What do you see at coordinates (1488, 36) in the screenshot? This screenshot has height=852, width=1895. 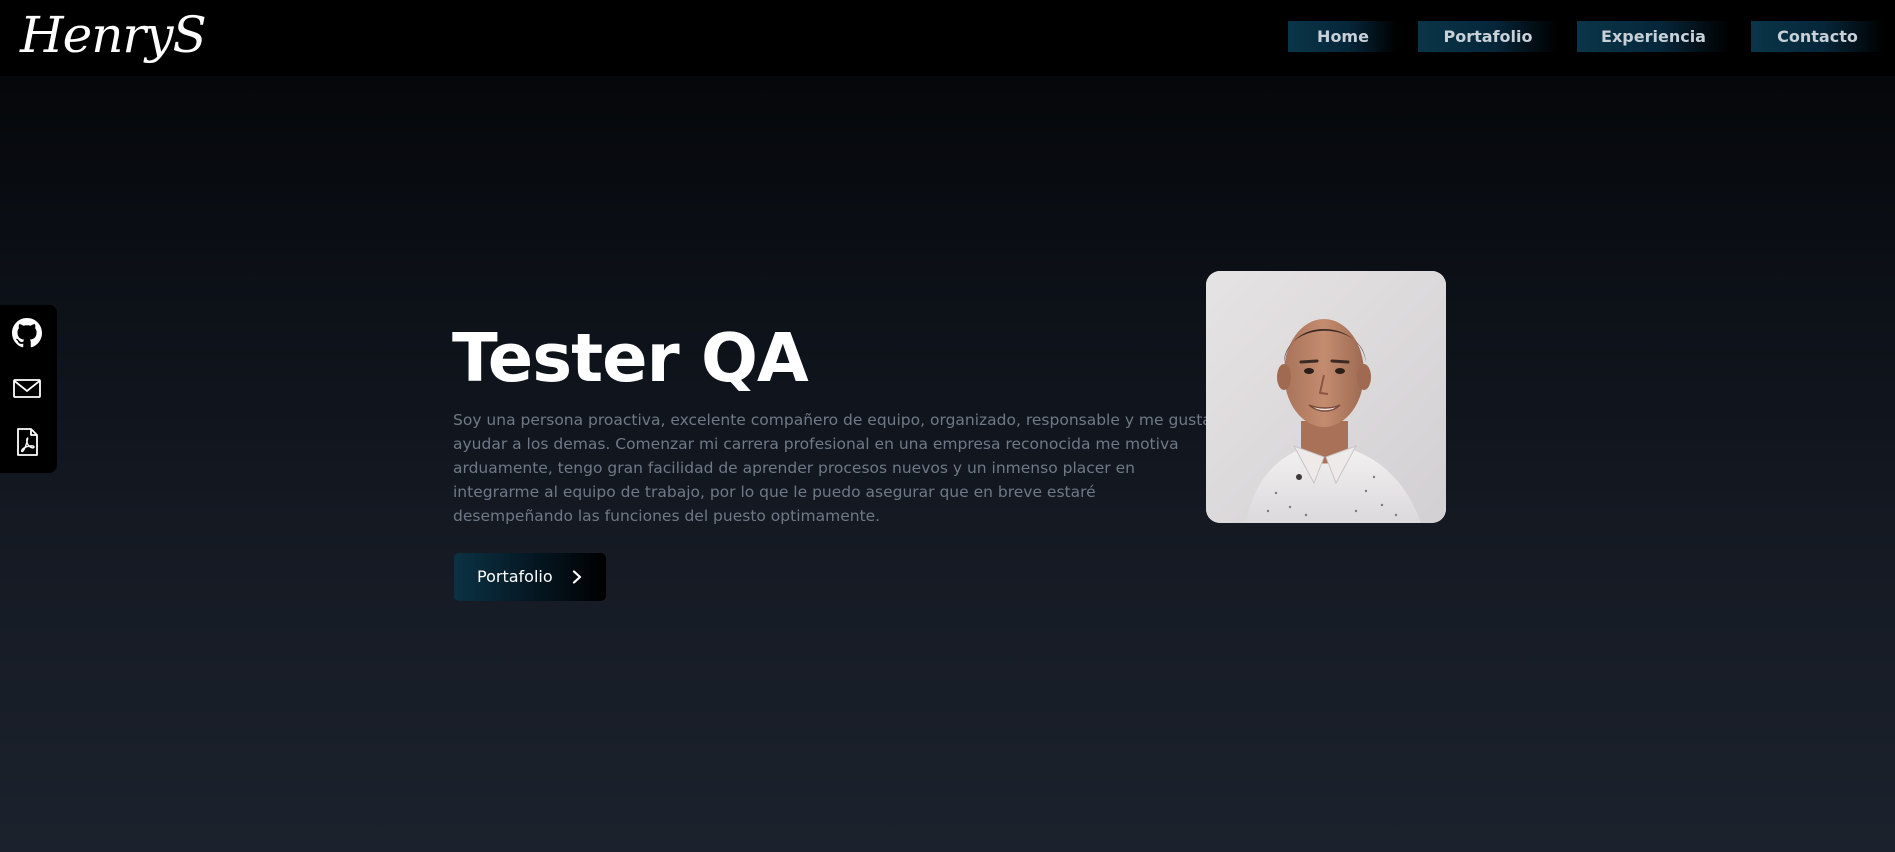 I see `nav-portafolio: Portafolio` at bounding box center [1488, 36].